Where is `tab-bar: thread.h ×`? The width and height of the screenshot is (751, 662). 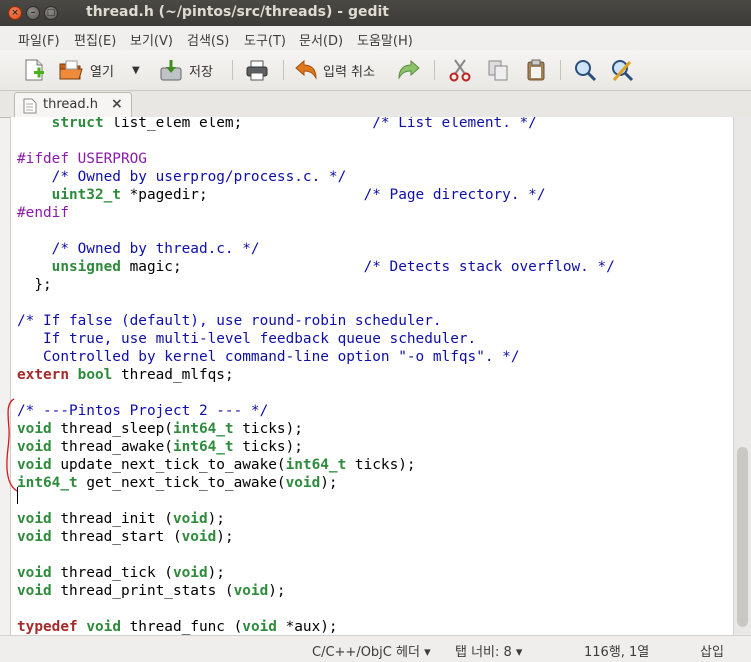
tab-bar: thread.h × is located at coordinates (375, 104).